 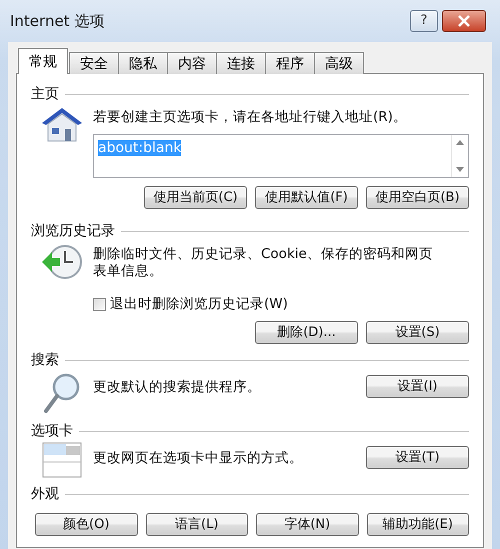 What do you see at coordinates (62, 460) in the screenshot?
I see `tab-window-icon` at bounding box center [62, 460].